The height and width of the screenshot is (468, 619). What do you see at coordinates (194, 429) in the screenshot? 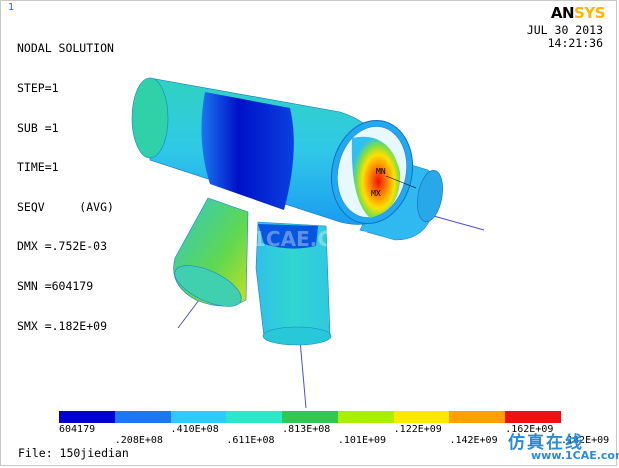
I see `legend-tick-label: .410E+08` at bounding box center [194, 429].